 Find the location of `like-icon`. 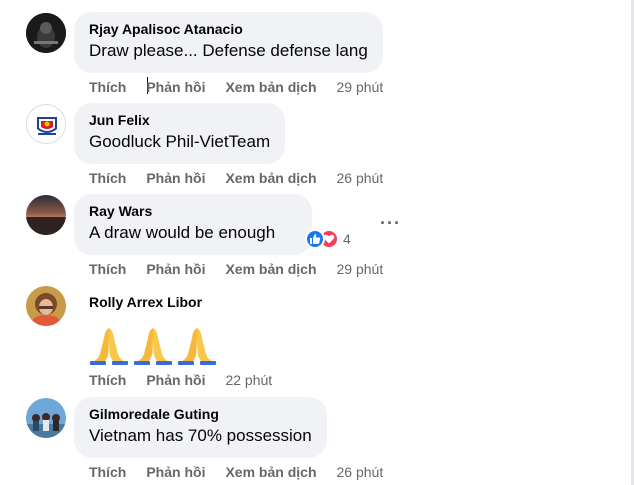

like-icon is located at coordinates (315, 239).